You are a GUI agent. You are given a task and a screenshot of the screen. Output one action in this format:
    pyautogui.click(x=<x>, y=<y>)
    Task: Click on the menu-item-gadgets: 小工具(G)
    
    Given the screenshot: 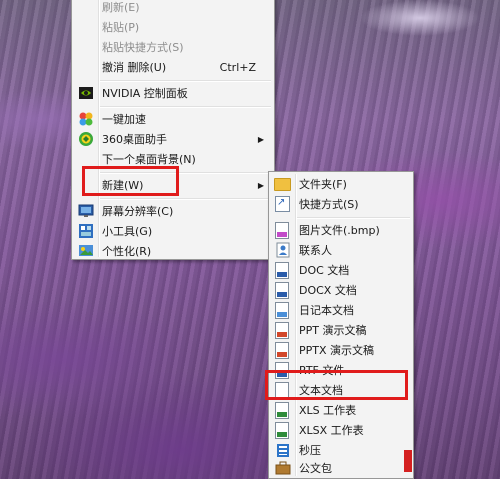 What is the action you would take?
    pyautogui.click(x=173, y=231)
    